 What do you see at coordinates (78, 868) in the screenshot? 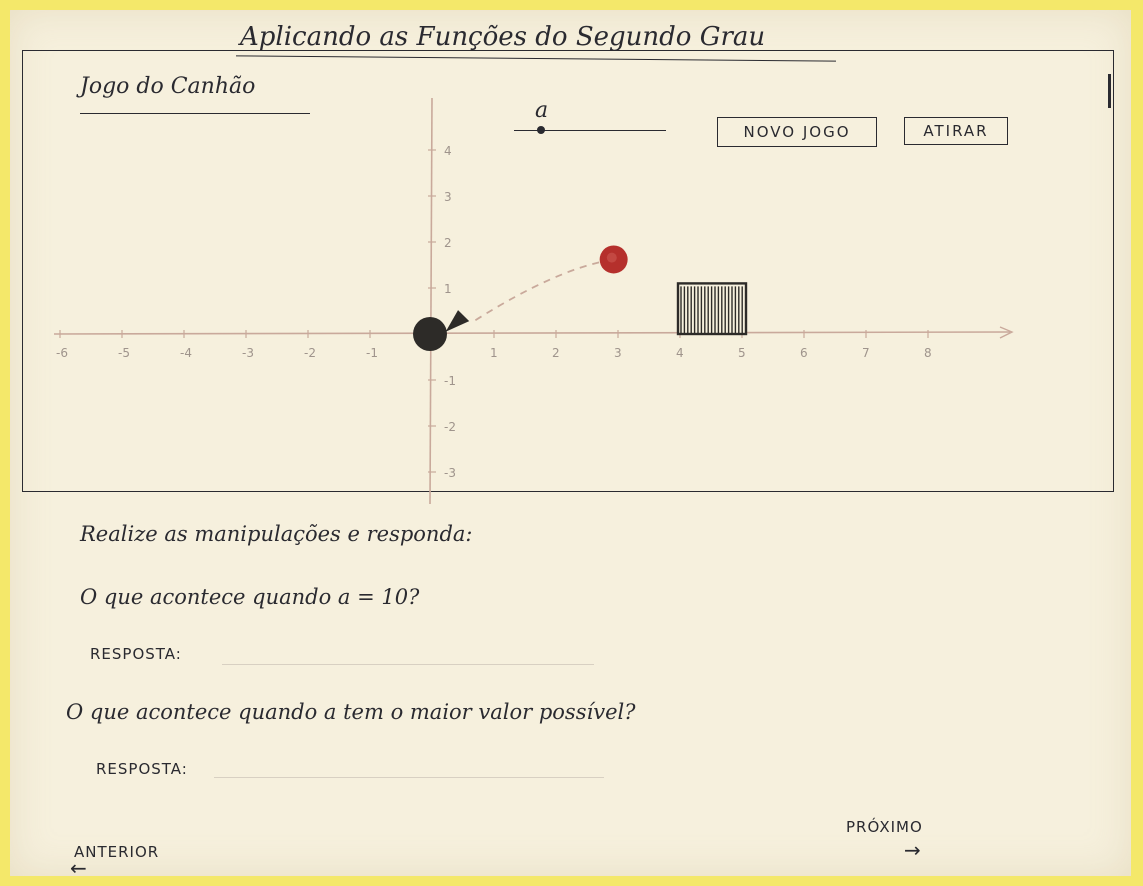
I see `arrow-left-icon: ←` at bounding box center [78, 868].